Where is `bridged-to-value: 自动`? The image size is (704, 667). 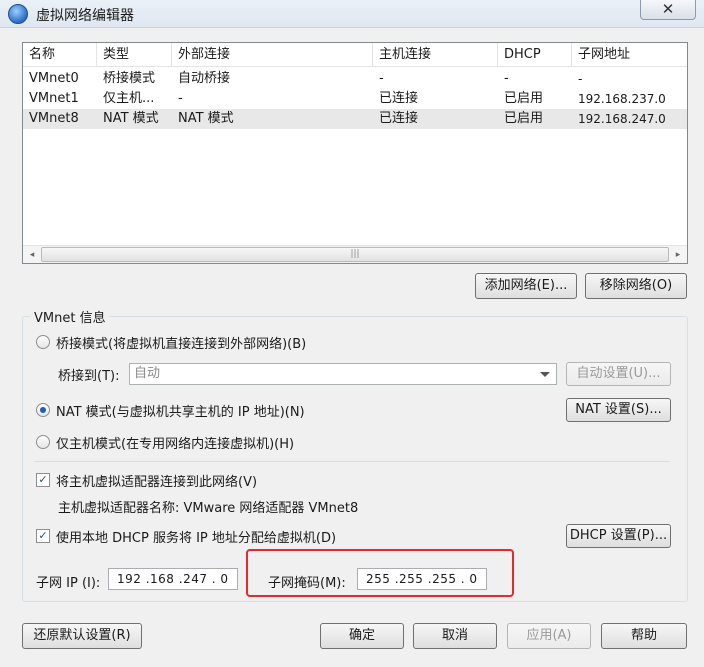
bridged-to-value: 自动 is located at coordinates (147, 373).